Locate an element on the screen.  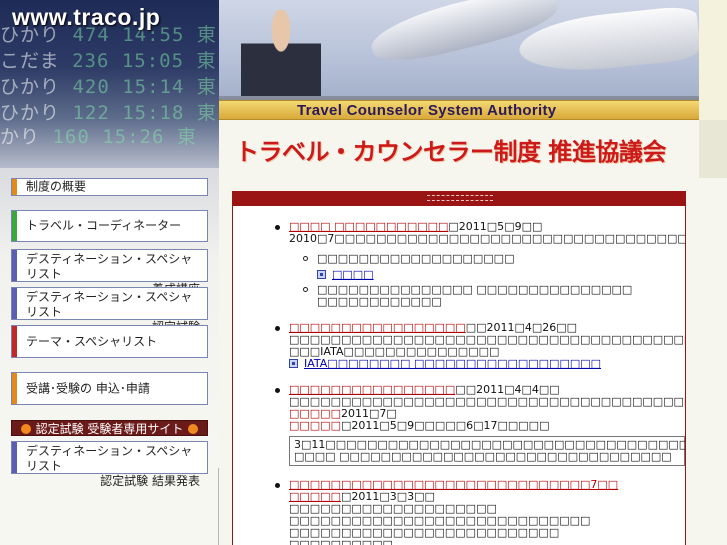
exam-site-button: 認定試験 受験者専用サイト is located at coordinates (109, 428).